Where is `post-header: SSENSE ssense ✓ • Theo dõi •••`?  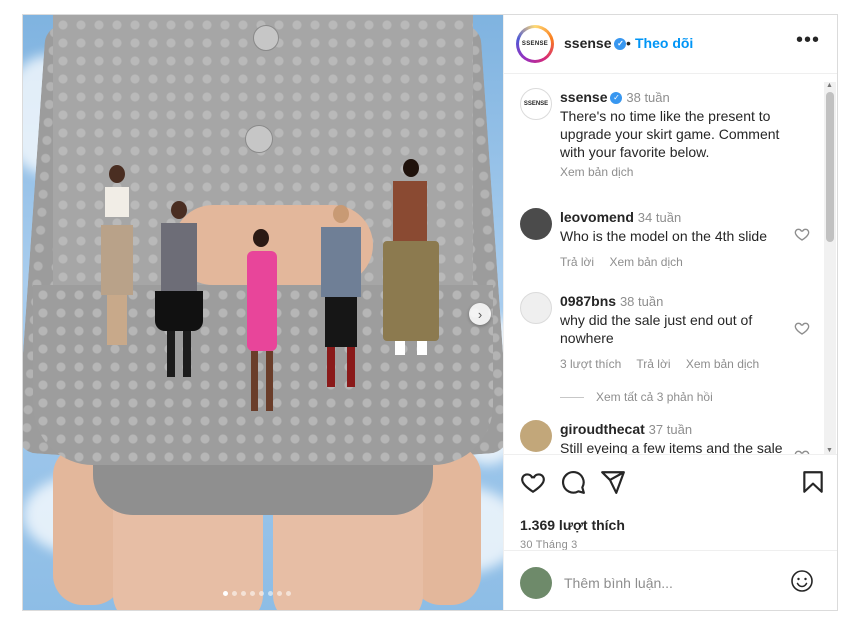
post-header: SSENSE ssense ✓ • Theo dõi ••• is located at coordinates (670, 44).